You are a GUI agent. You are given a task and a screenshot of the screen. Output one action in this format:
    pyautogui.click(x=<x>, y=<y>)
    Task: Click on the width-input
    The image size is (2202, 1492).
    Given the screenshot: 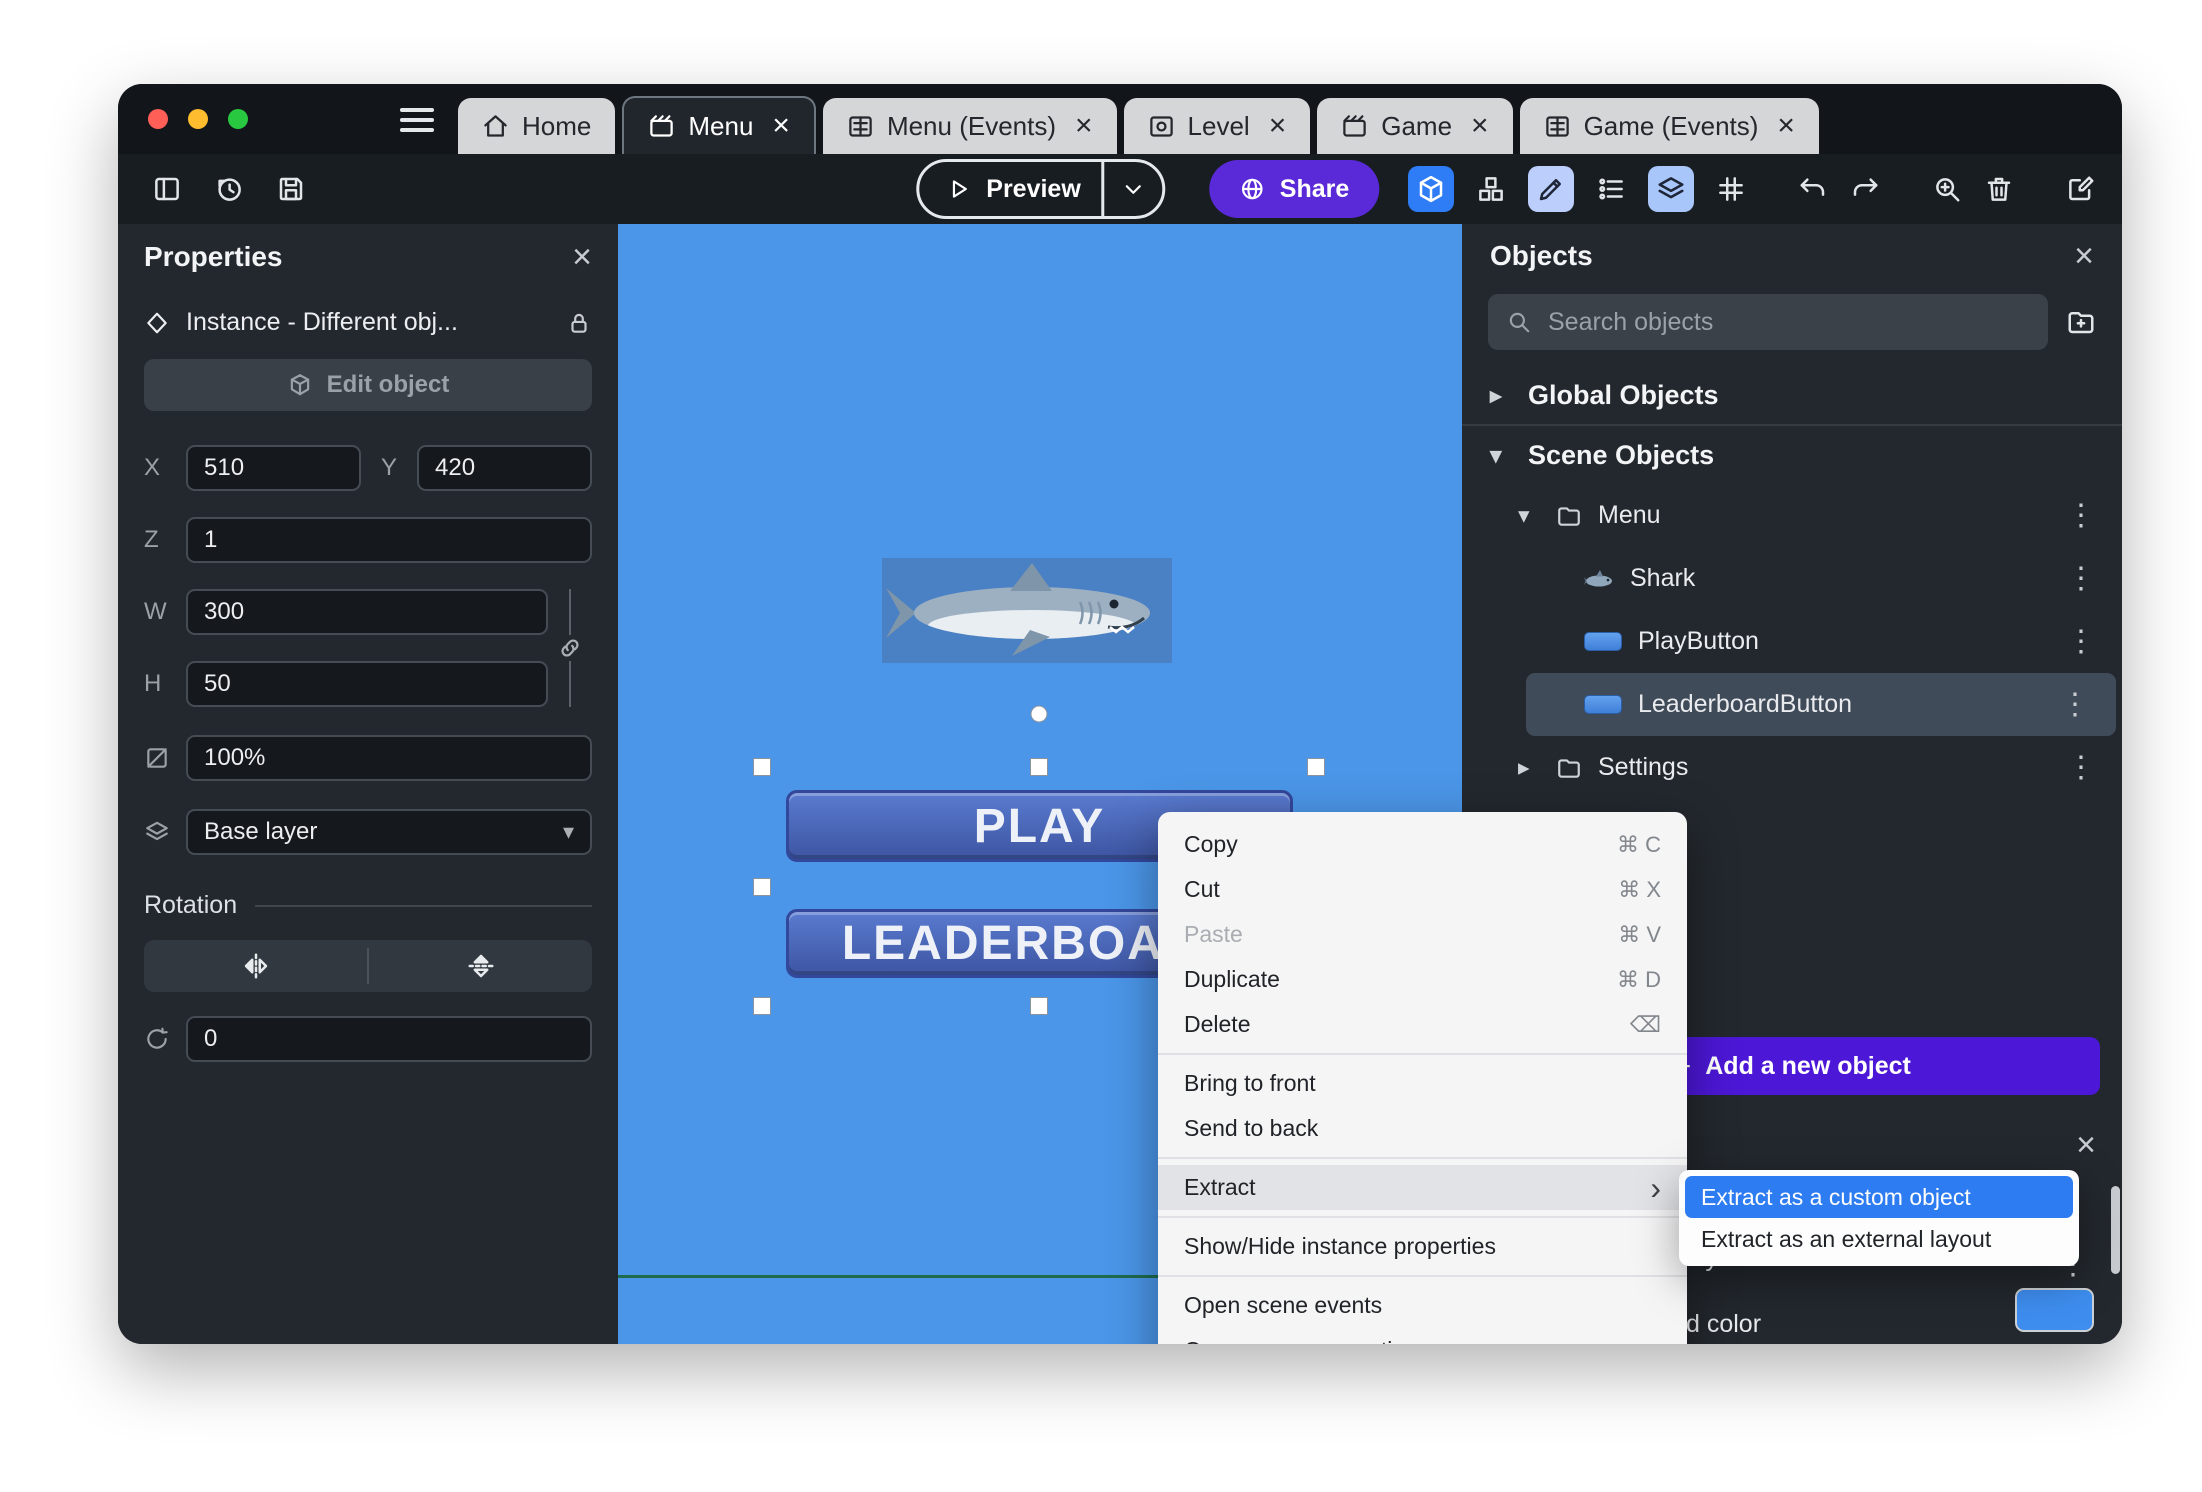 What is the action you would take?
    pyautogui.click(x=367, y=612)
    